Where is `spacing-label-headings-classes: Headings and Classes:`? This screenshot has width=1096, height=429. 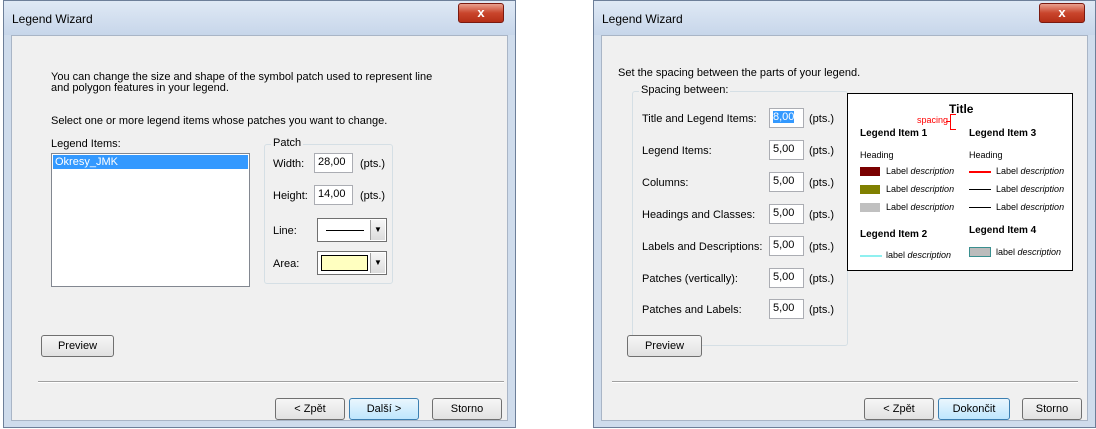
spacing-label-headings-classes: Headings and Classes: is located at coordinates (699, 215).